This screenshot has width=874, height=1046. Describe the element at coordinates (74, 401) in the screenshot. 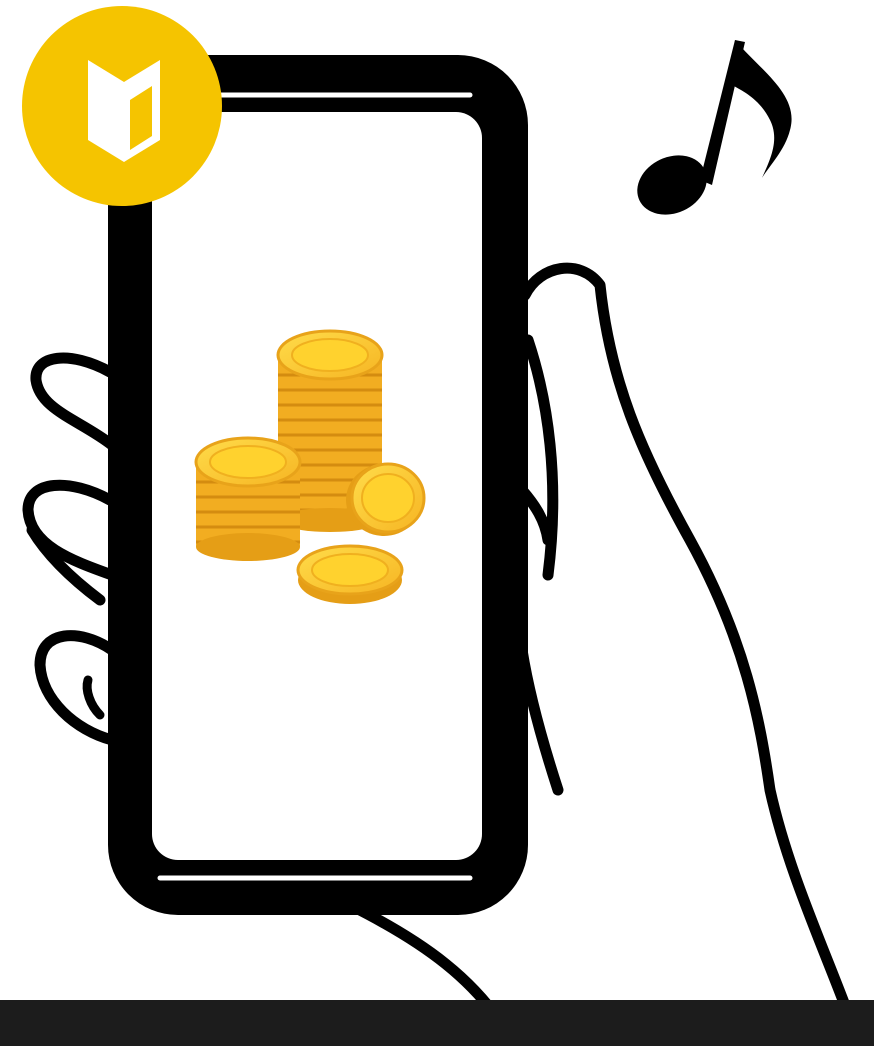

I see `finger-1-outline` at that location.